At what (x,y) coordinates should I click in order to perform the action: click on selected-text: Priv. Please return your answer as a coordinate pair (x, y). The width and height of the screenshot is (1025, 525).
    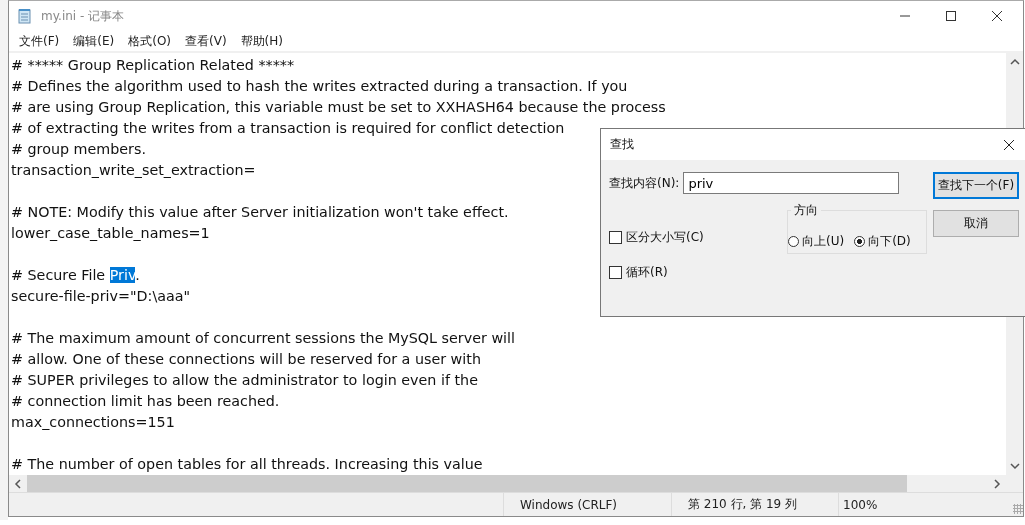
    Looking at the image, I should click on (122, 275).